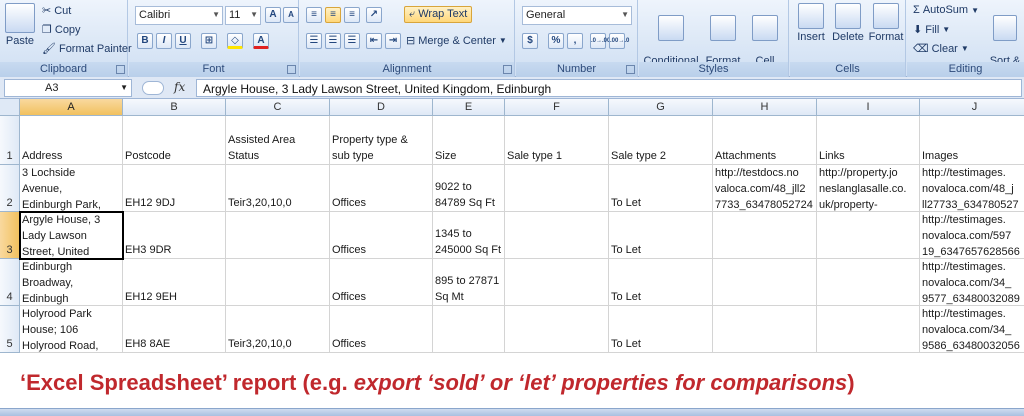 The width and height of the screenshot is (1024, 416). What do you see at coordinates (868, 329) in the screenshot?
I see `cell-i5` at bounding box center [868, 329].